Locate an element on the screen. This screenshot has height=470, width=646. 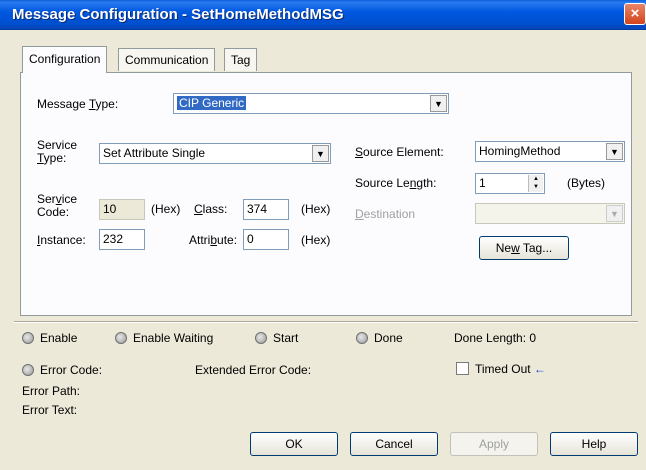
message-type-value: CIP Generic is located at coordinates (212, 103).